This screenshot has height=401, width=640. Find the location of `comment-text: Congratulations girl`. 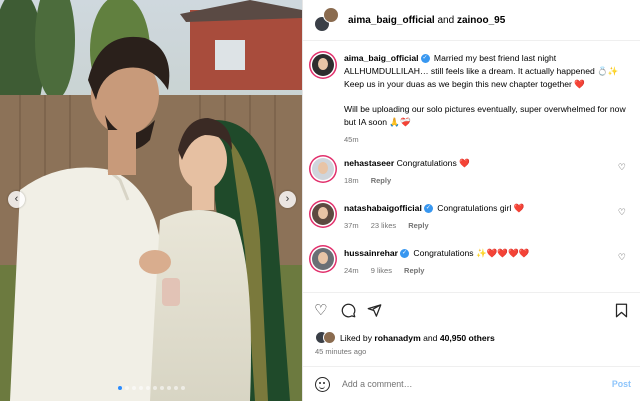

comment-text: Congratulations girl is located at coordinates (474, 208).